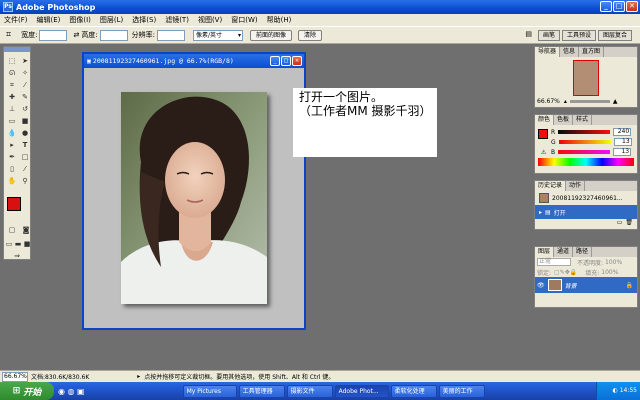  Describe the element at coordinates (554, 262) in the screenshot. I see `blend-mode-select: 正常` at that location.